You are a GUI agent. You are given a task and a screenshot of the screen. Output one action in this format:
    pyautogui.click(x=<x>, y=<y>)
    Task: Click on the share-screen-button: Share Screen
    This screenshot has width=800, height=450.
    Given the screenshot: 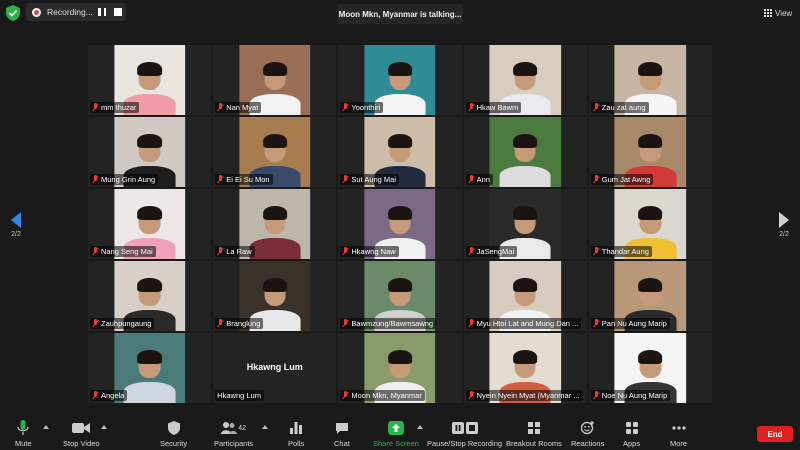 What is the action you would take?
    pyautogui.click(x=396, y=434)
    